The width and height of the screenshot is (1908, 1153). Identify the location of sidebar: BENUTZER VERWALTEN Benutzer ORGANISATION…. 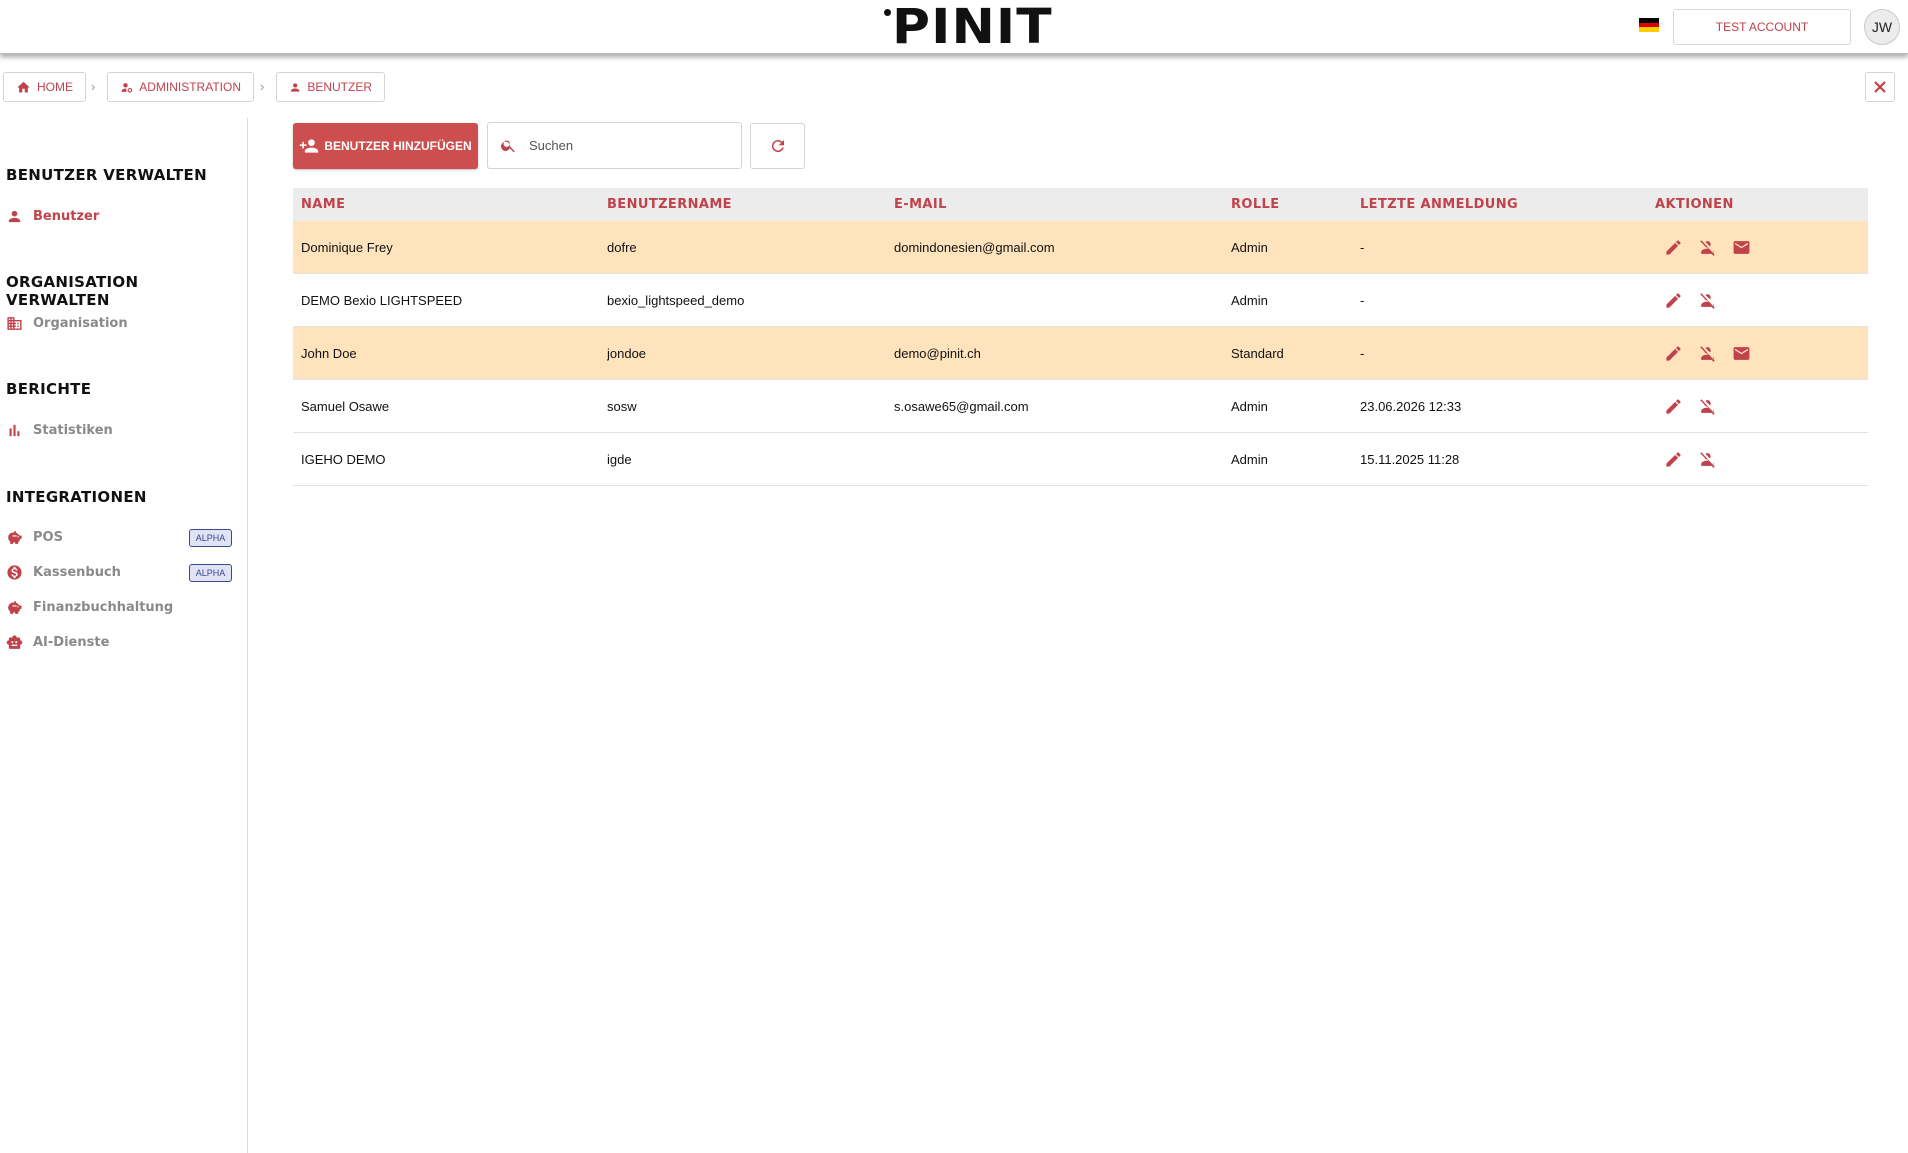
(124, 635).